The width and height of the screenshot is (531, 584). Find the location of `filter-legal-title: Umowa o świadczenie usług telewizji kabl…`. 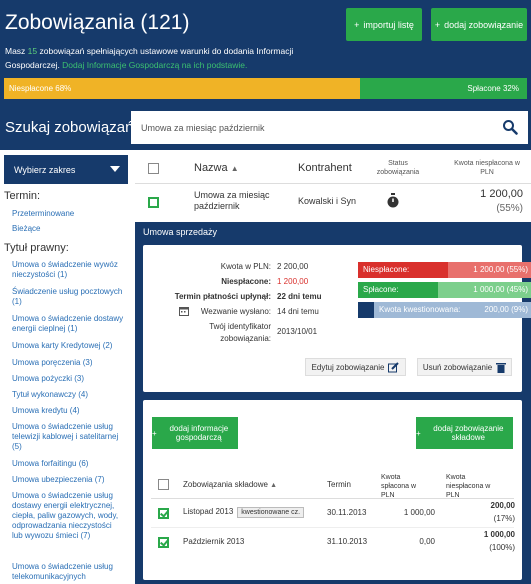

filter-legal-title: Umowa o świadczenie usług telewizji kabl… is located at coordinates (68, 437).